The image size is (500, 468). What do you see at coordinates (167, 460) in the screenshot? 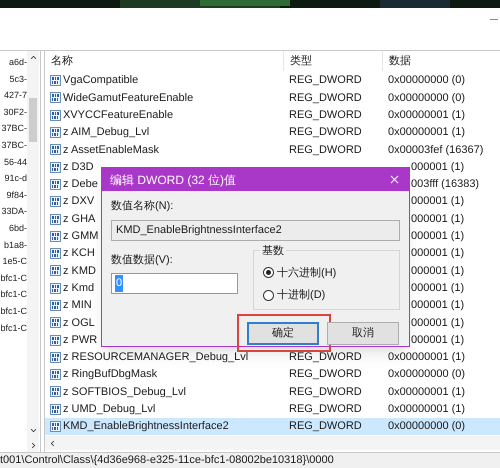
I see `status-path: t001\Control\Class\{4d36e968-e325-11ce-bfc1-08002be10318}\0000` at bounding box center [167, 460].